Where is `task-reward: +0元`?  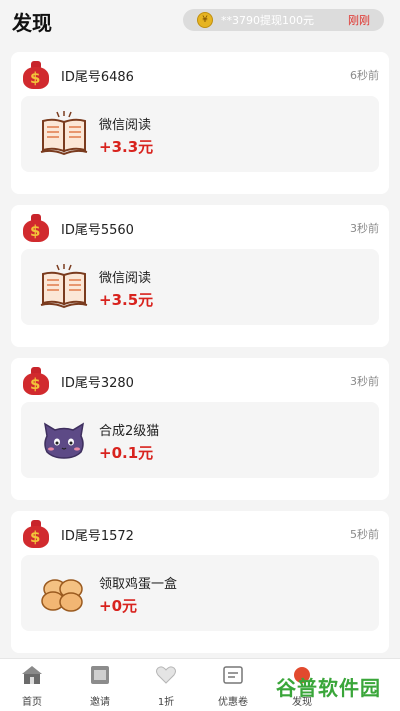 task-reward: +0元 is located at coordinates (118, 606).